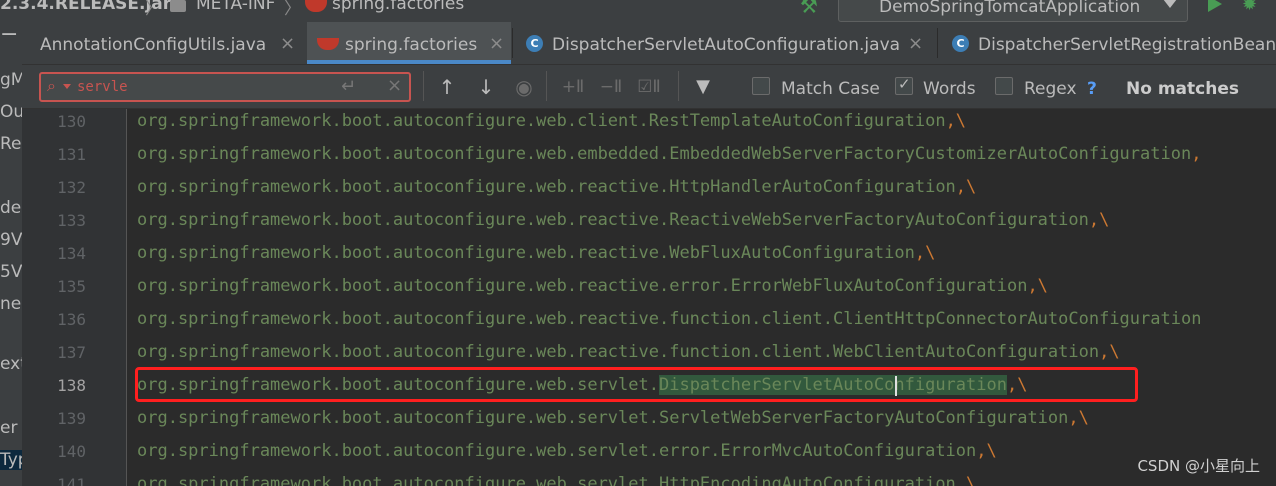  Describe the element at coordinates (611, 88) in the screenshot. I see `remove-occurrence-icon: −Ⅱ` at that location.